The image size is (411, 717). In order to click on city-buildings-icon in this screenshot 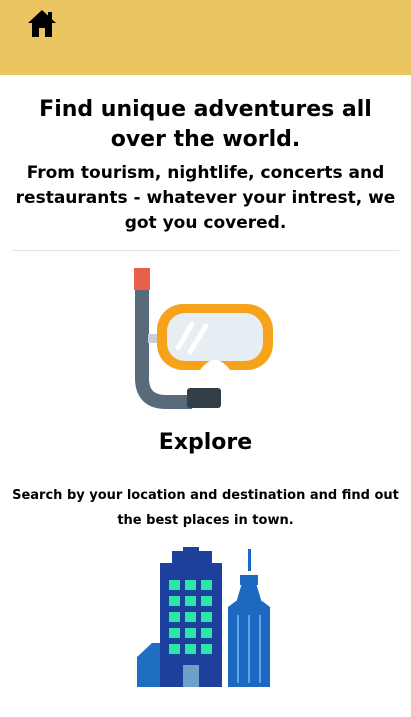, I will do `click(203, 617)`.